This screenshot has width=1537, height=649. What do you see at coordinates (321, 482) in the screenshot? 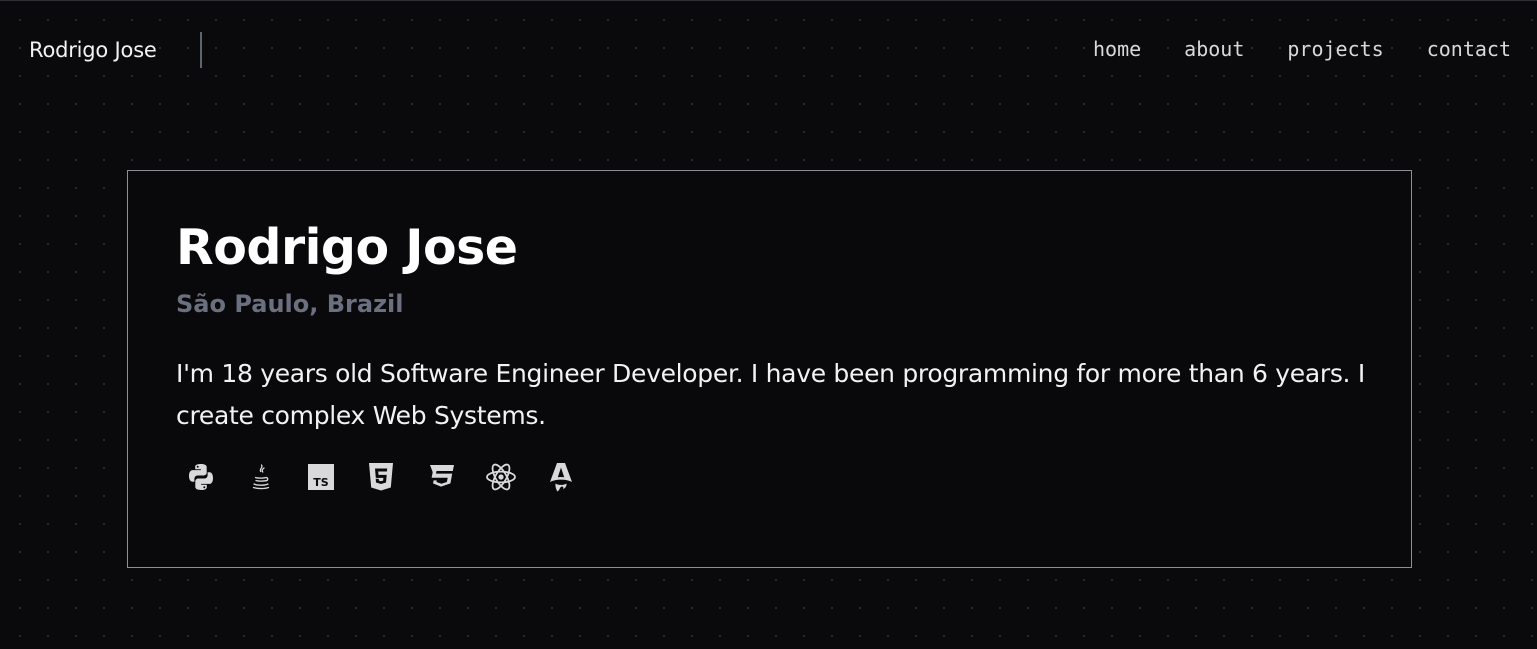
I see `svg-text: TS` at bounding box center [321, 482].